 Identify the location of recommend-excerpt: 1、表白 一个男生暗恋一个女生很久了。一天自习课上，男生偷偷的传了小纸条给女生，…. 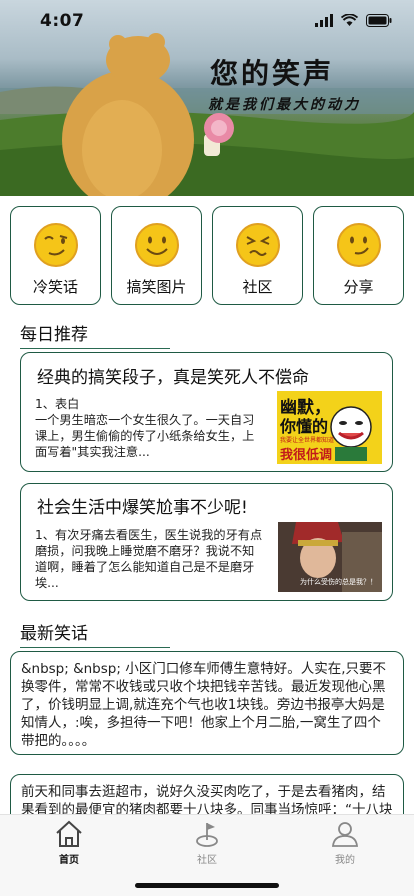
(145, 428).